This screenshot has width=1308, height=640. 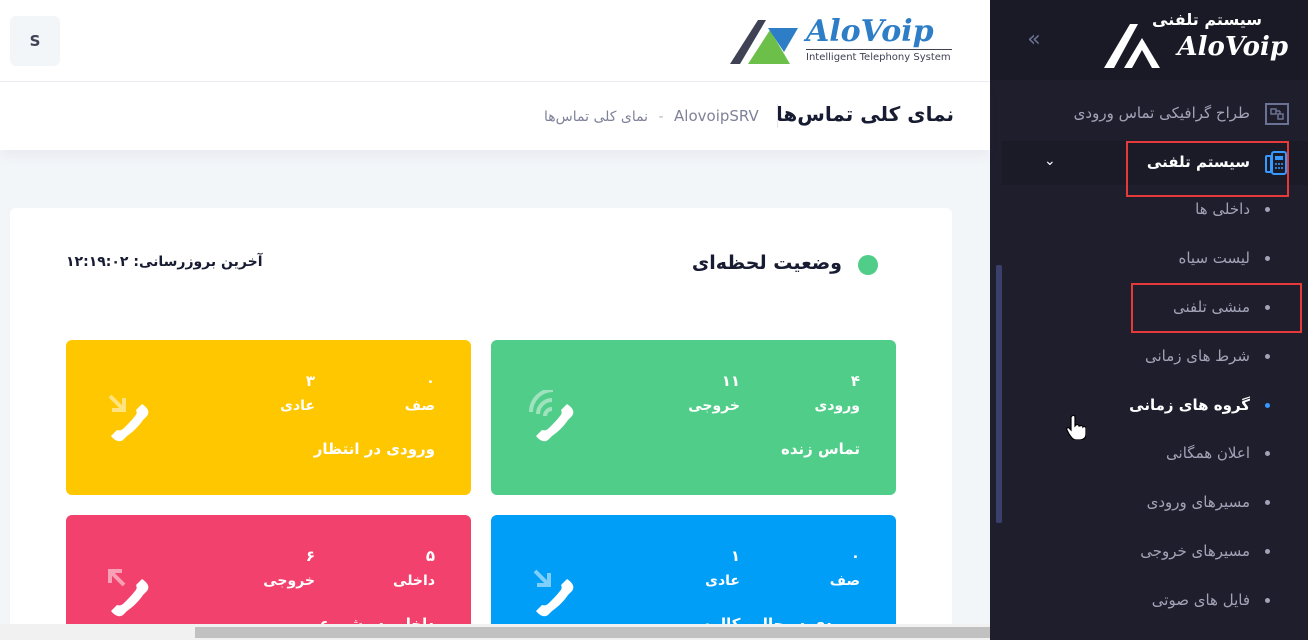 I want to click on sidebar-item-call-designer: طراح گرافیکی تماس ورودی, so click(x=1149, y=114).